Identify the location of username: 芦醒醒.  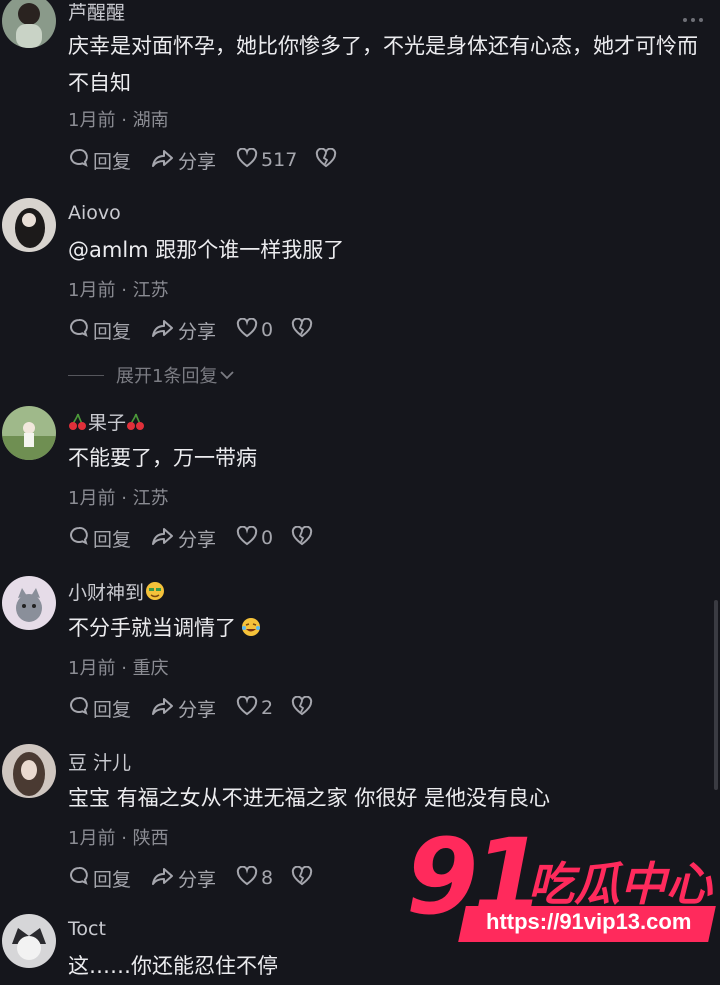
(96, 12).